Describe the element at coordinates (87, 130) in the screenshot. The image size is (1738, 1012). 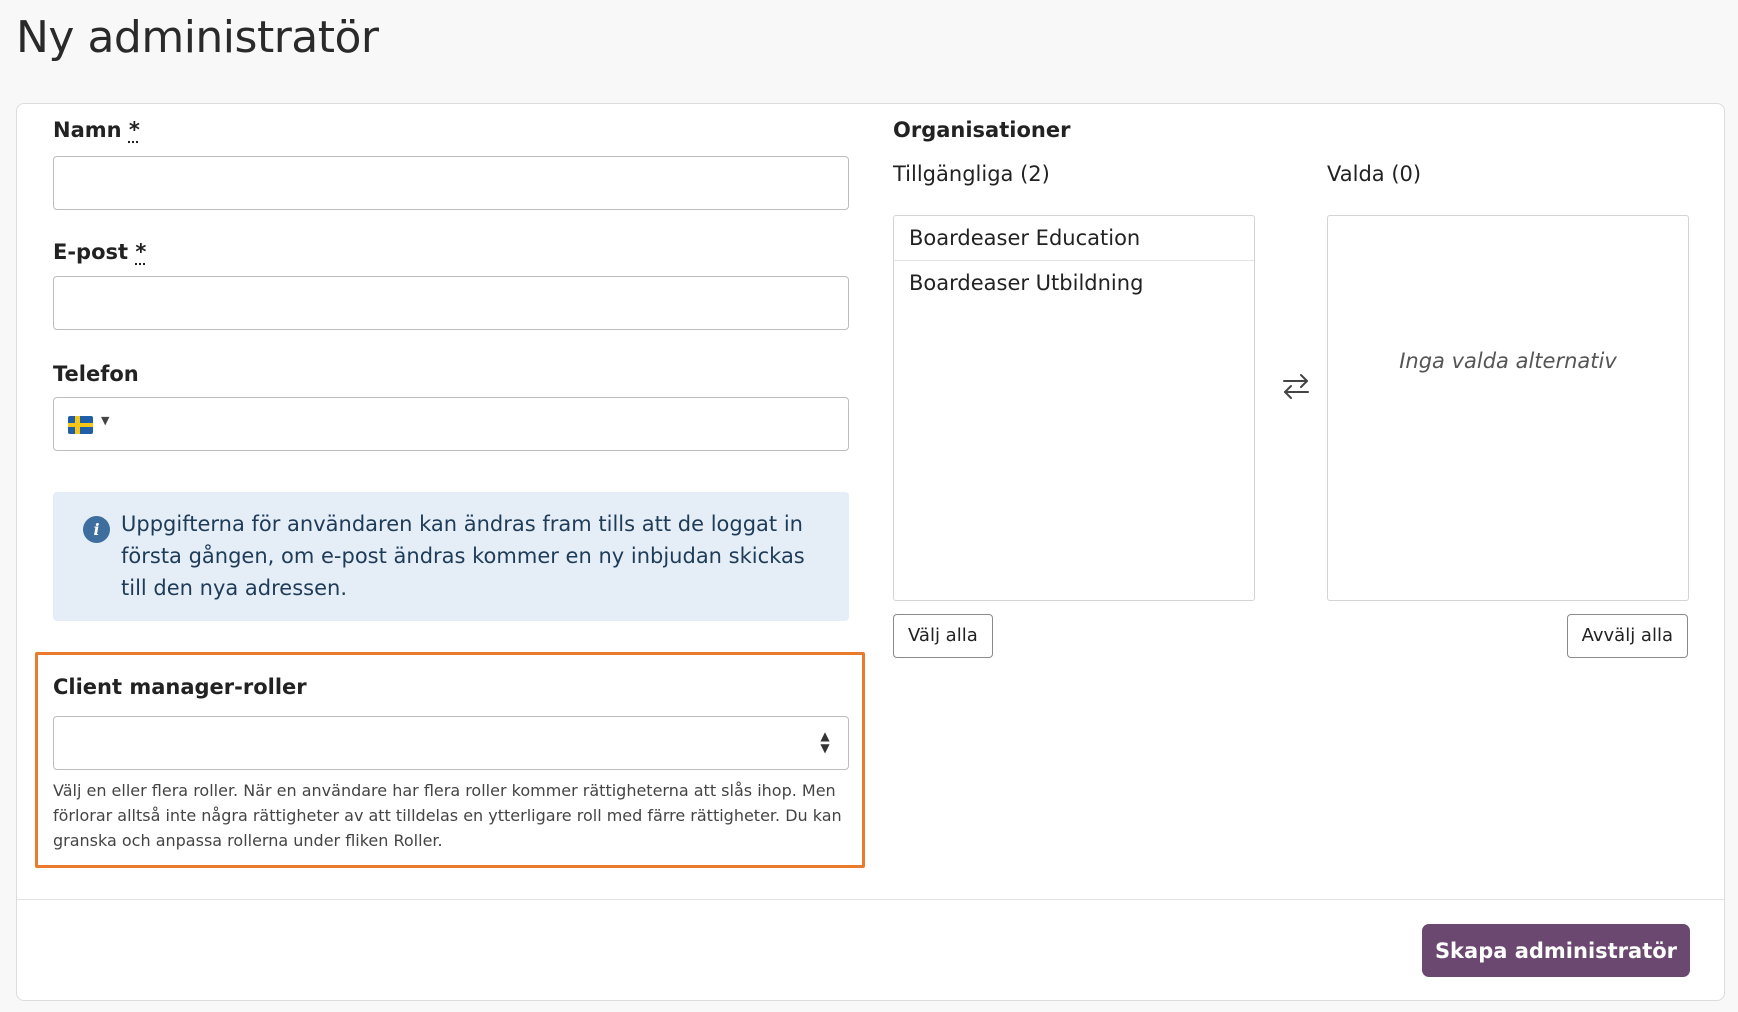
I see `name-label-text: Namn` at that location.